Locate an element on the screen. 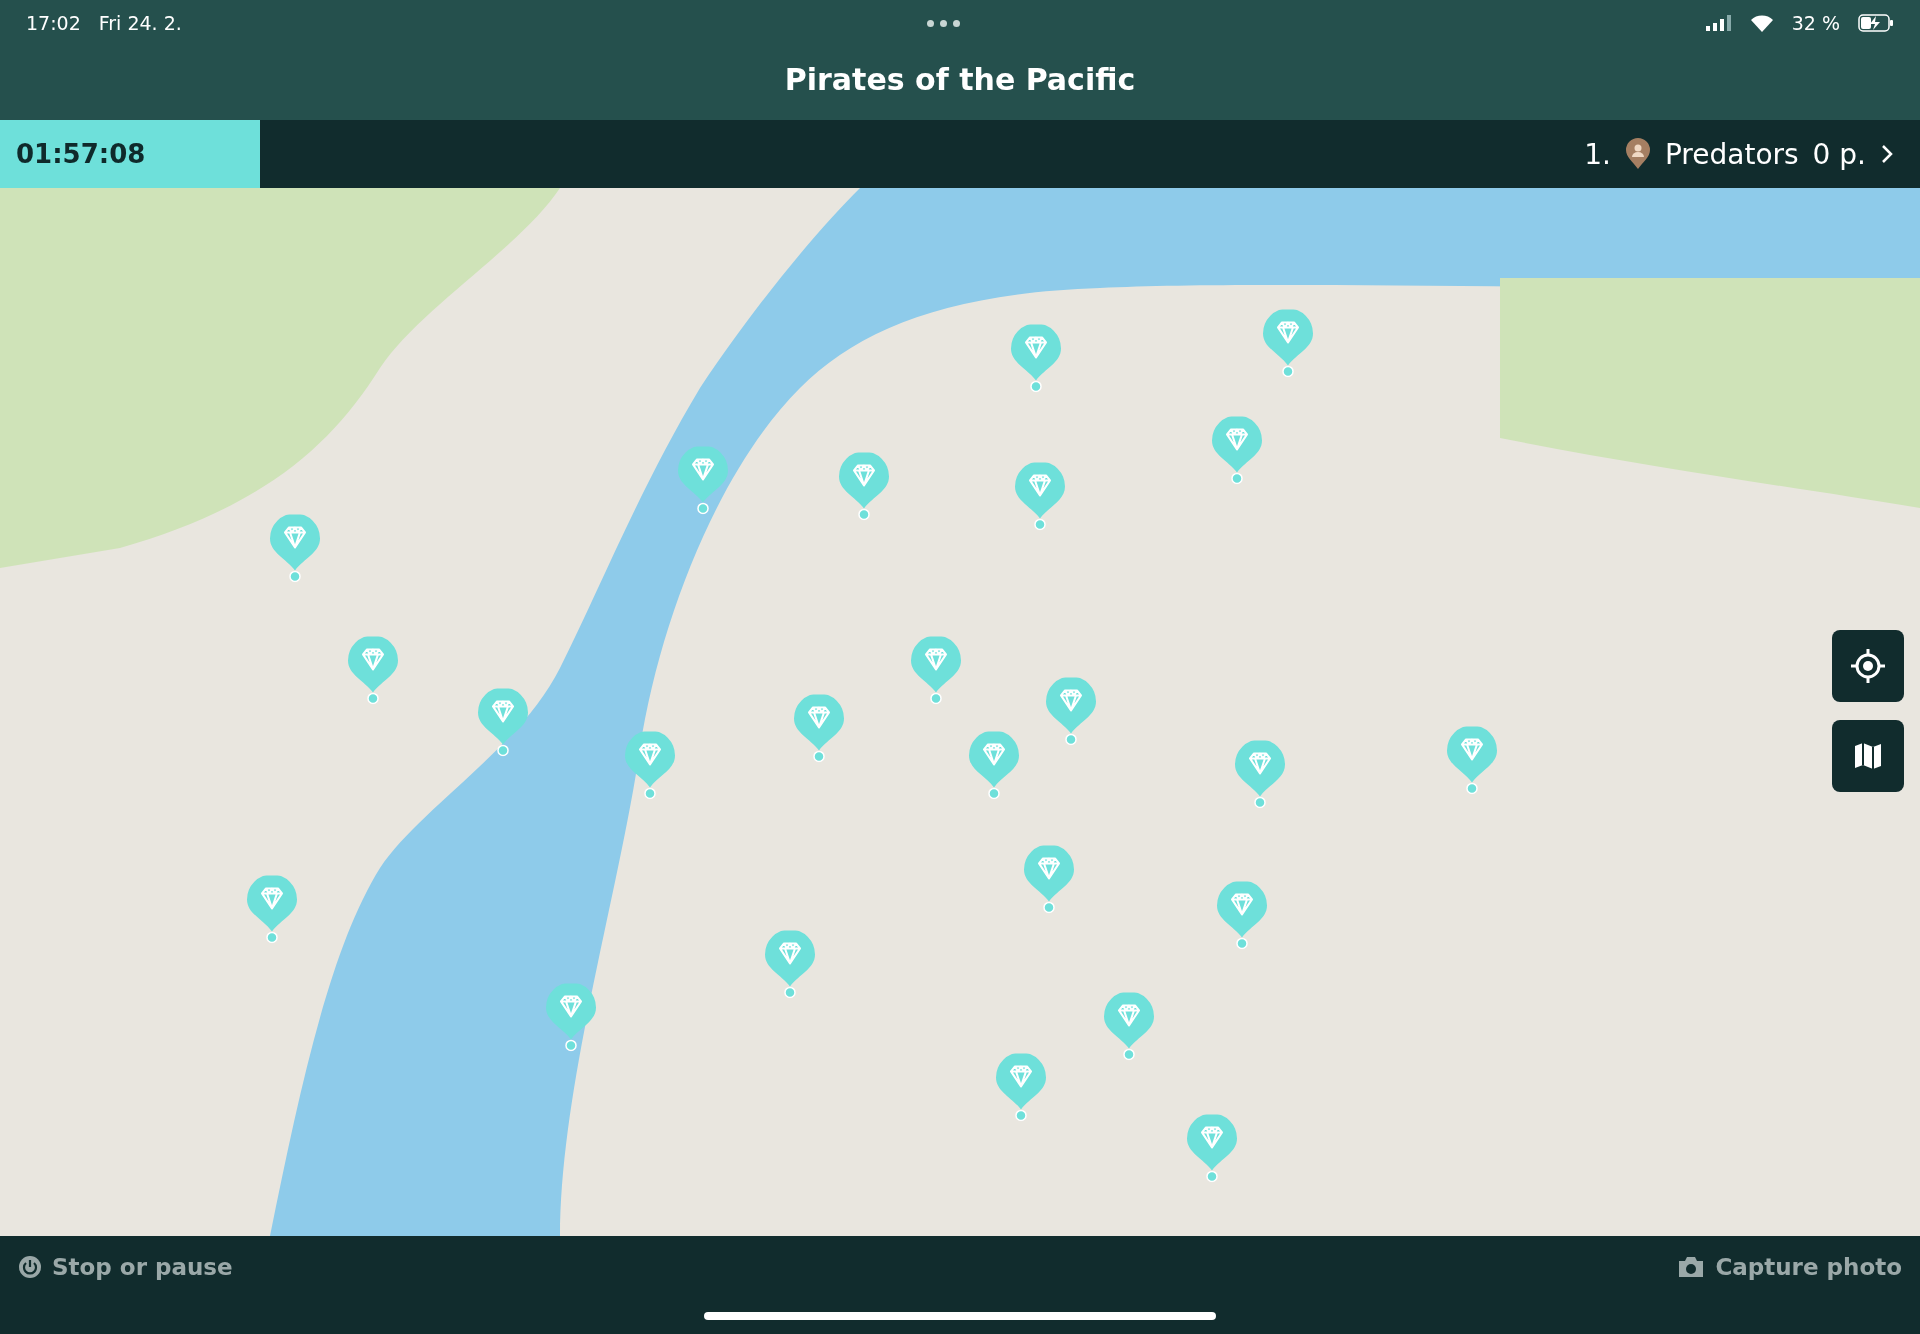 Image resolution: width=1920 pixels, height=1334 pixels. map-layers-button is located at coordinates (1868, 756).